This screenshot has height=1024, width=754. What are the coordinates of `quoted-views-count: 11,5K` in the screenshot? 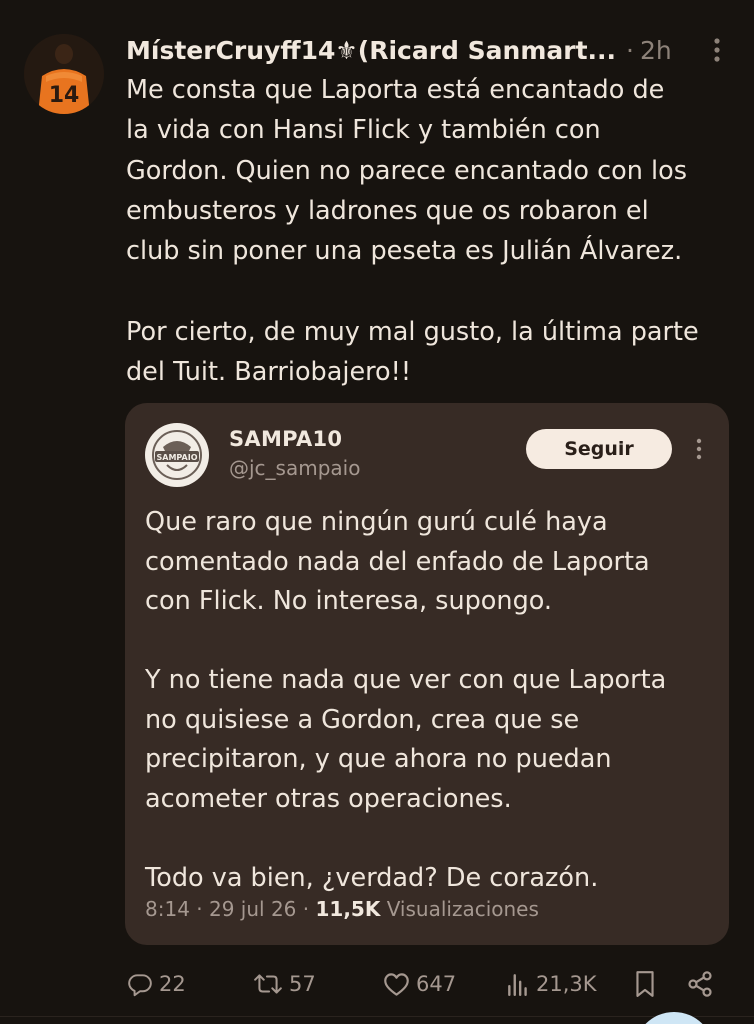 It's located at (348, 909).